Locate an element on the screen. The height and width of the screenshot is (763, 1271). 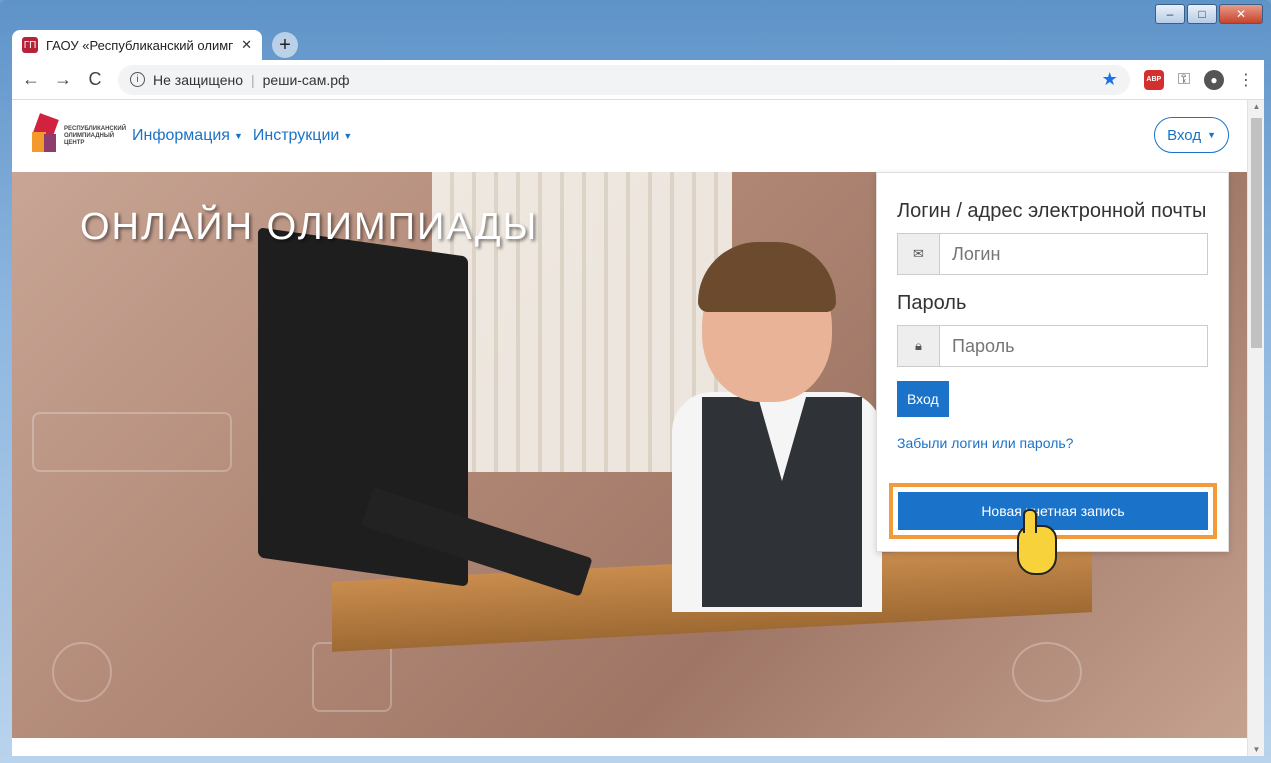
header-login-label: Вход is located at coordinates (1184, 135).